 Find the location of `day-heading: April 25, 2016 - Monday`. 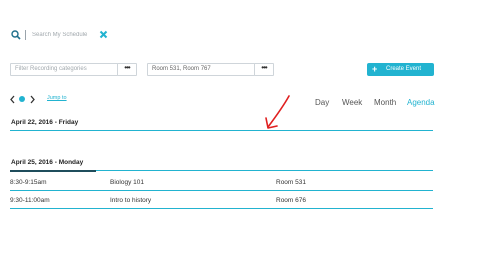

day-heading: April 25, 2016 - Monday is located at coordinates (47, 162).